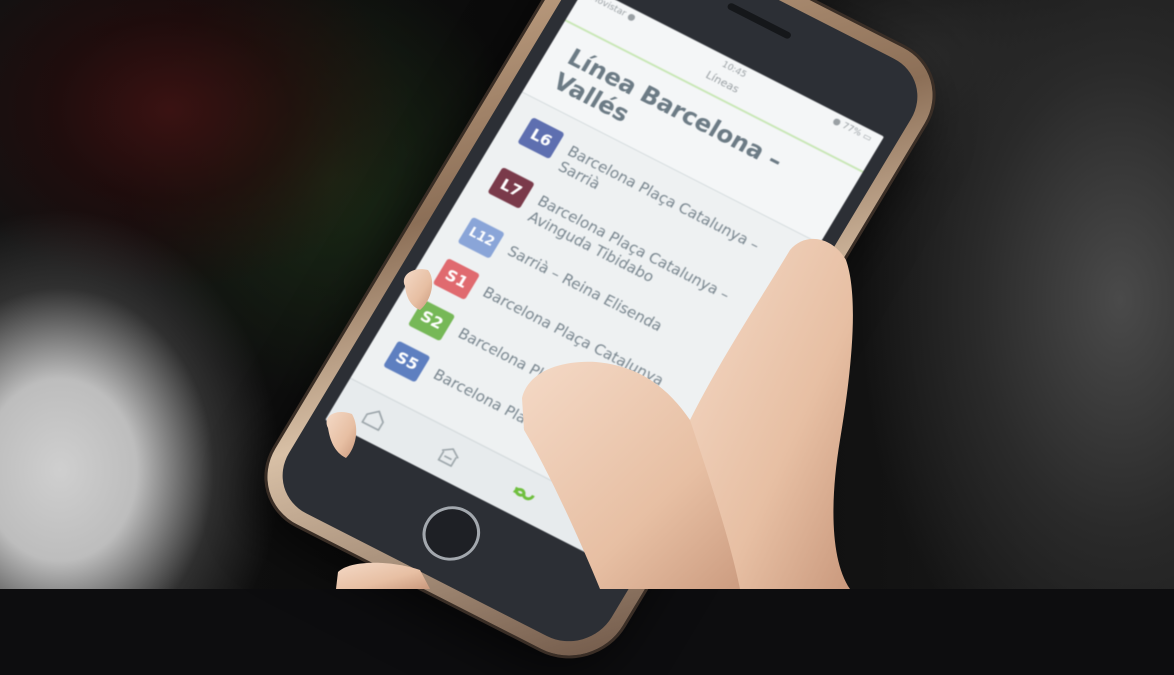 The width and height of the screenshot is (1174, 675). Describe the element at coordinates (511, 188) in the screenshot. I see `line-badge: L7` at that location.